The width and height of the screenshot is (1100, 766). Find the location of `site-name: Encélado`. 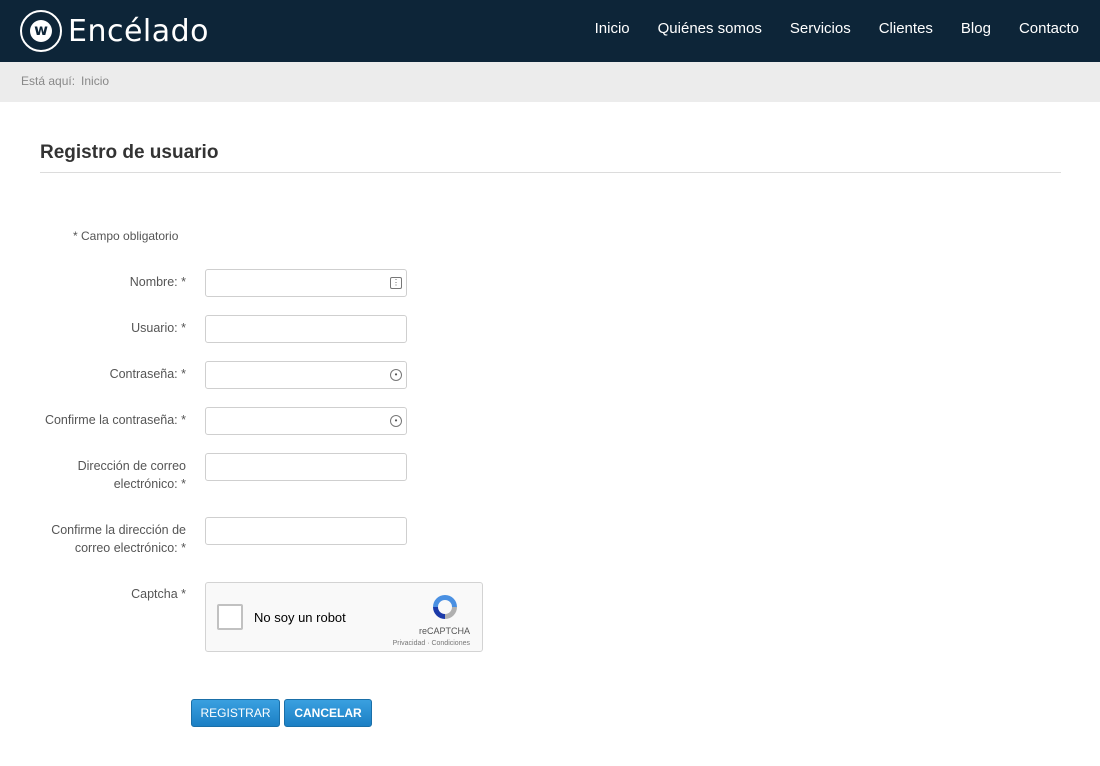

site-name: Encélado is located at coordinates (139, 31).